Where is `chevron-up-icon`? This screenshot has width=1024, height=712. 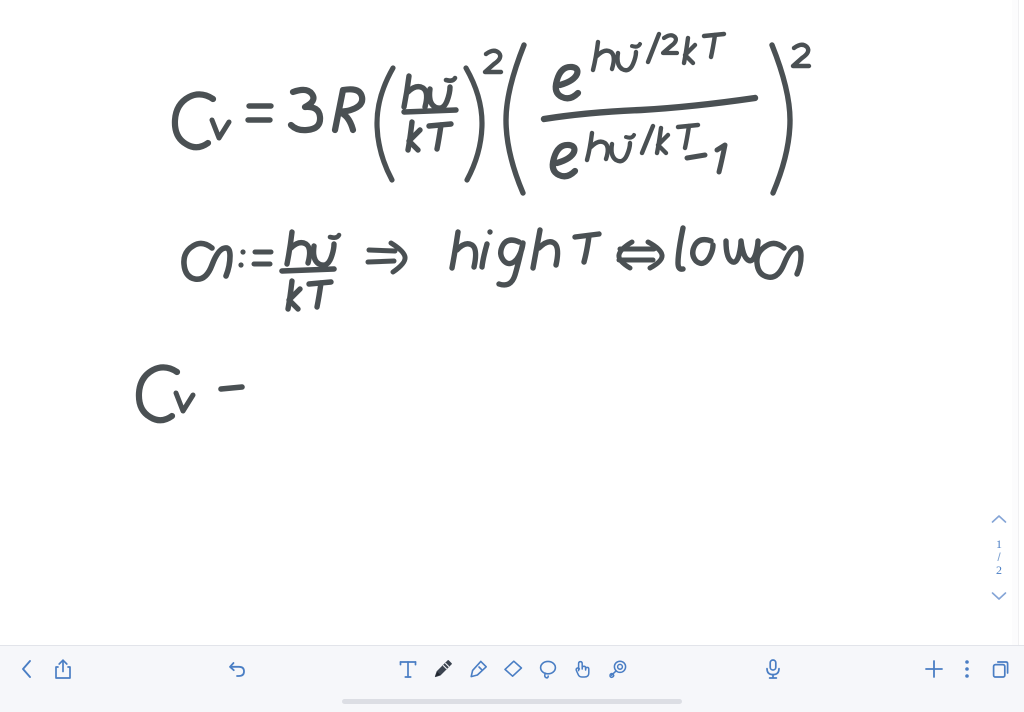
chevron-up-icon is located at coordinates (999, 519).